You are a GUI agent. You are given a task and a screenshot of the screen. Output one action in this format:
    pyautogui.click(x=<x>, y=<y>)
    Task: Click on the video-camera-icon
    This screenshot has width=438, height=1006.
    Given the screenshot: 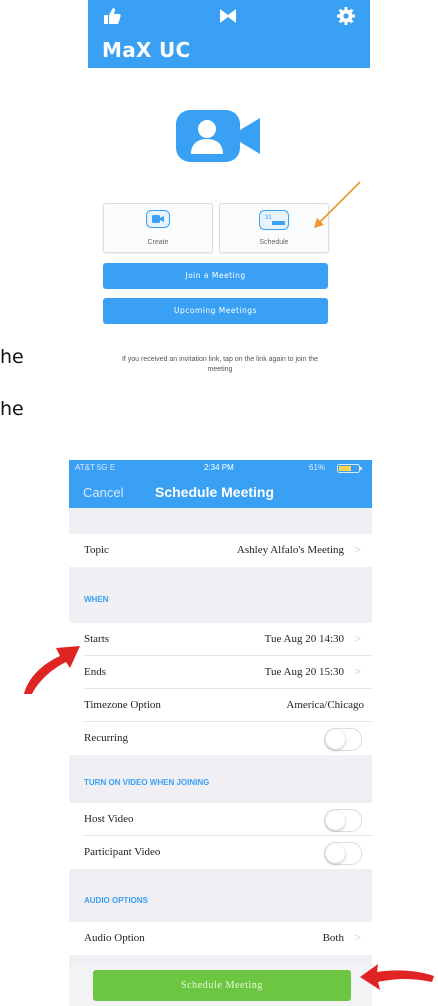 What is the action you would take?
    pyautogui.click(x=218, y=136)
    